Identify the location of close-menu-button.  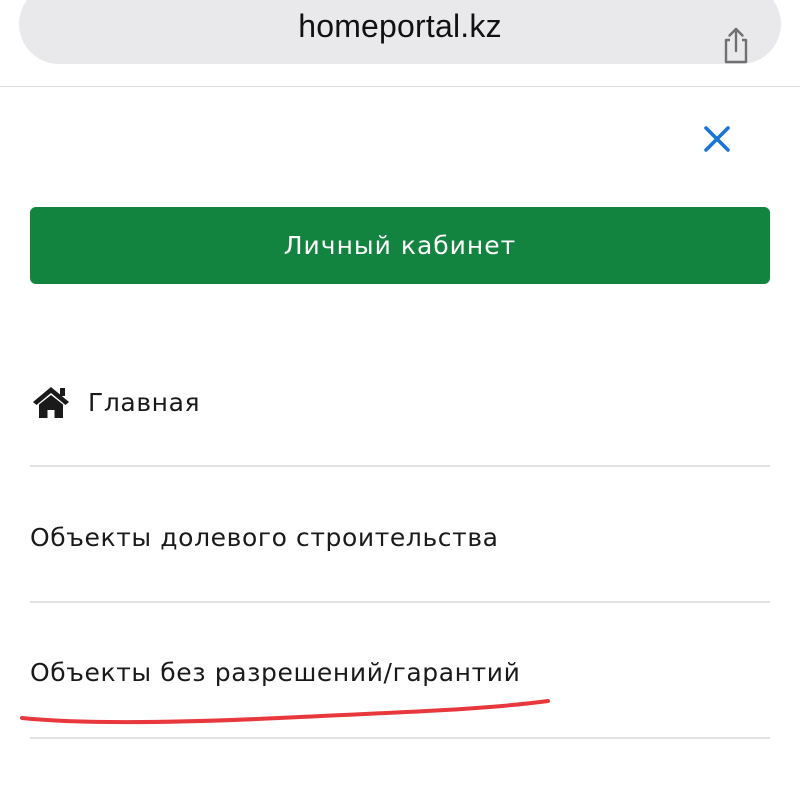
(717, 139).